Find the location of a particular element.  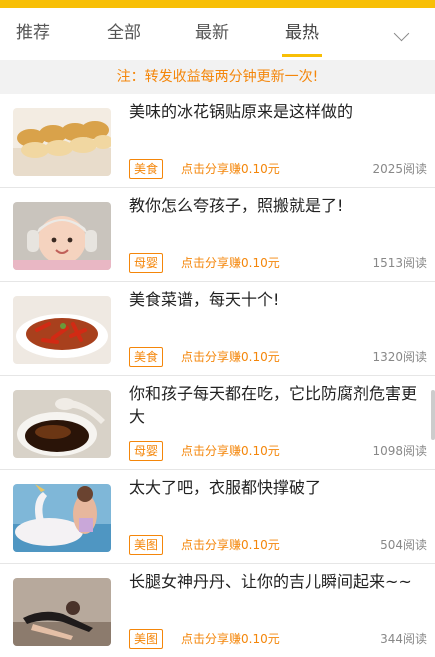

article-title: 美食菜谱，每天十个! is located at coordinates (277, 299).